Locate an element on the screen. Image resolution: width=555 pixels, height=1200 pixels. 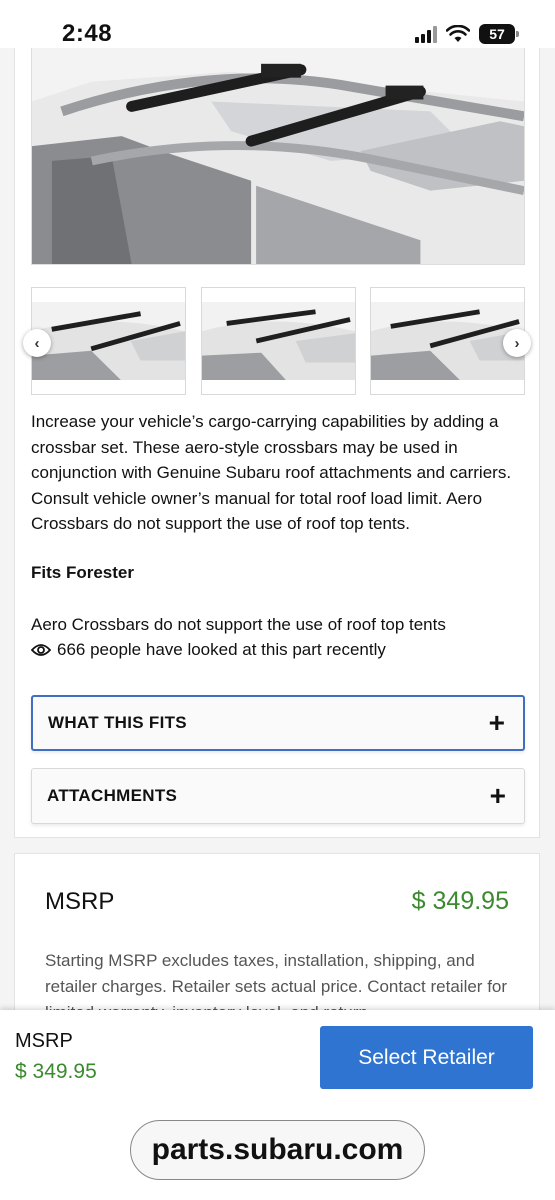
status-bar: 2:48 57 is located at coordinates (277, 24).